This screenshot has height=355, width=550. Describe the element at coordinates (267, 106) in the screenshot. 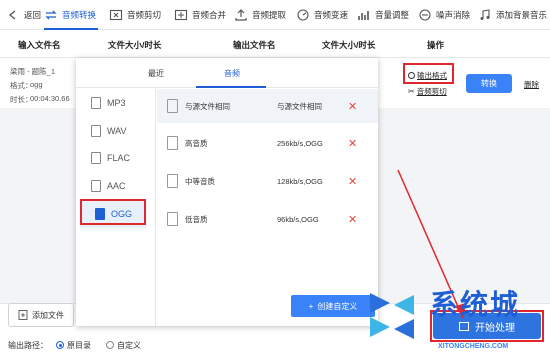

I see `quality-row: 与源文件相同 与源文件相同 ✕` at that location.